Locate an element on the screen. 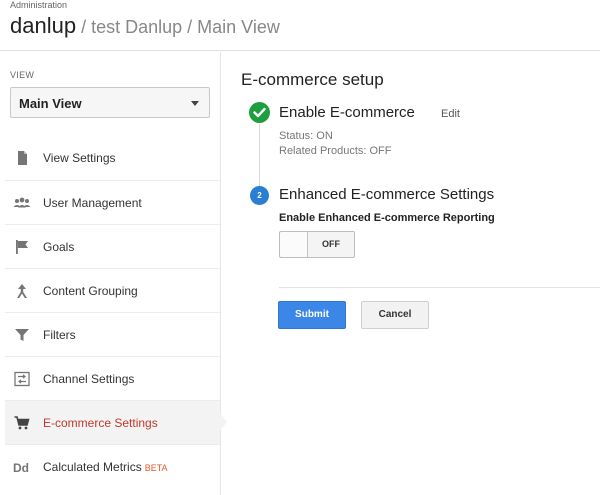 This screenshot has width=600, height=495. step2-number: 2 is located at coordinates (259, 195).